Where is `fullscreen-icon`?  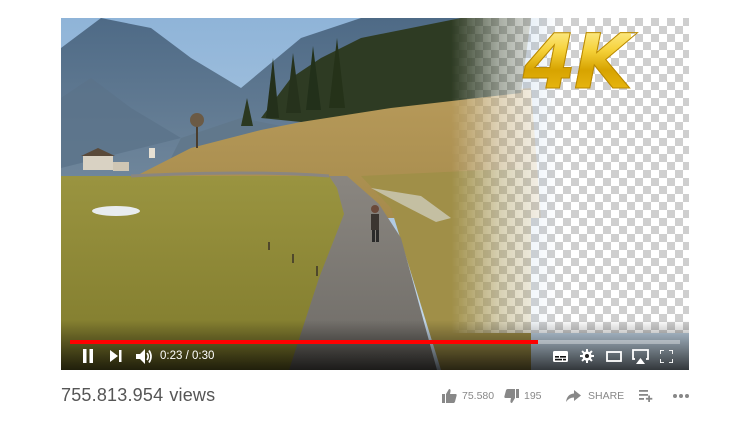
fullscreen-icon is located at coordinates (666, 356).